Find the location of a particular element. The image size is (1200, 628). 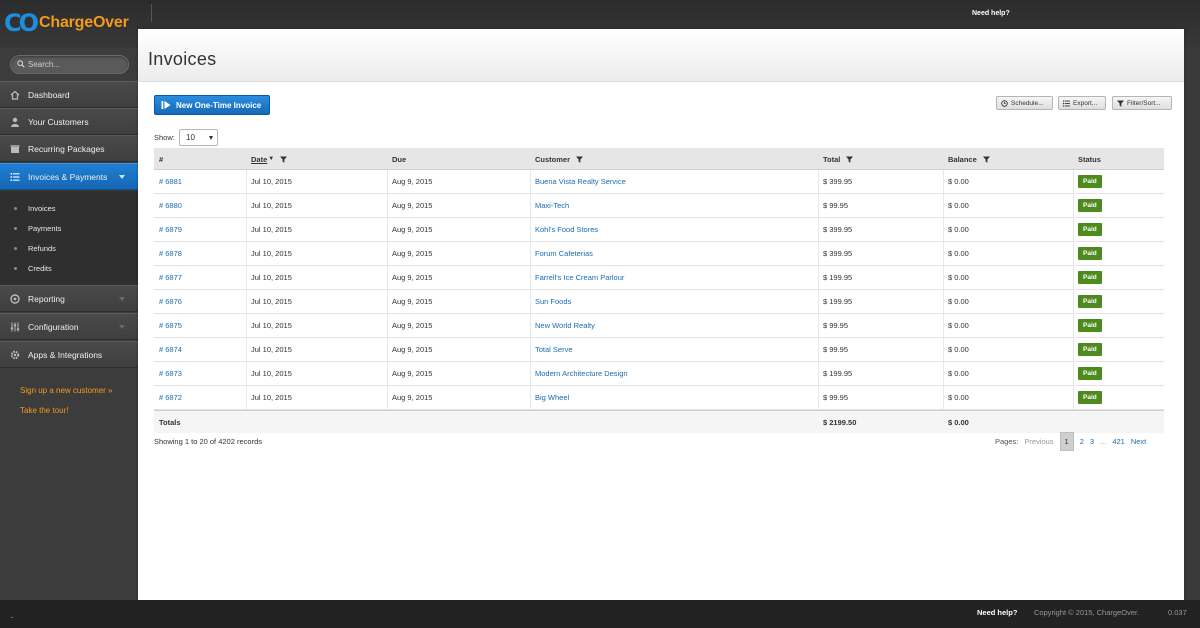

submenu-item-credits: Credits is located at coordinates (33, 268).